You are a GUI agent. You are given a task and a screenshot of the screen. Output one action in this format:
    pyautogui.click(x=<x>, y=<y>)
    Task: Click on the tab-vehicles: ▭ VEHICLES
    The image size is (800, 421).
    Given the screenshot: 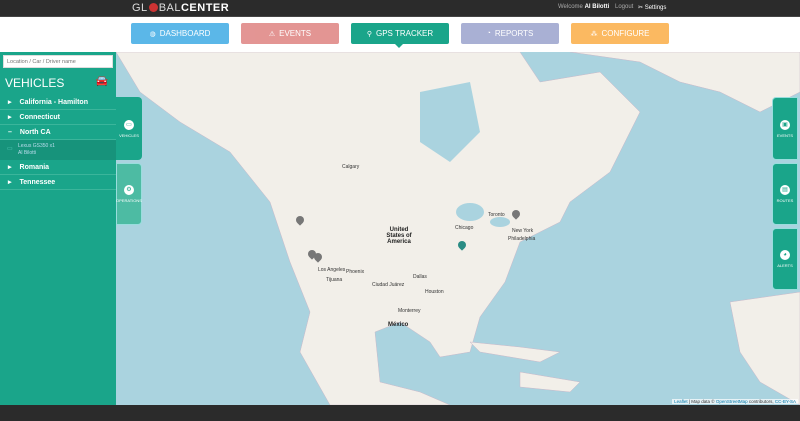 What is the action you would take?
    pyautogui.click(x=129, y=128)
    